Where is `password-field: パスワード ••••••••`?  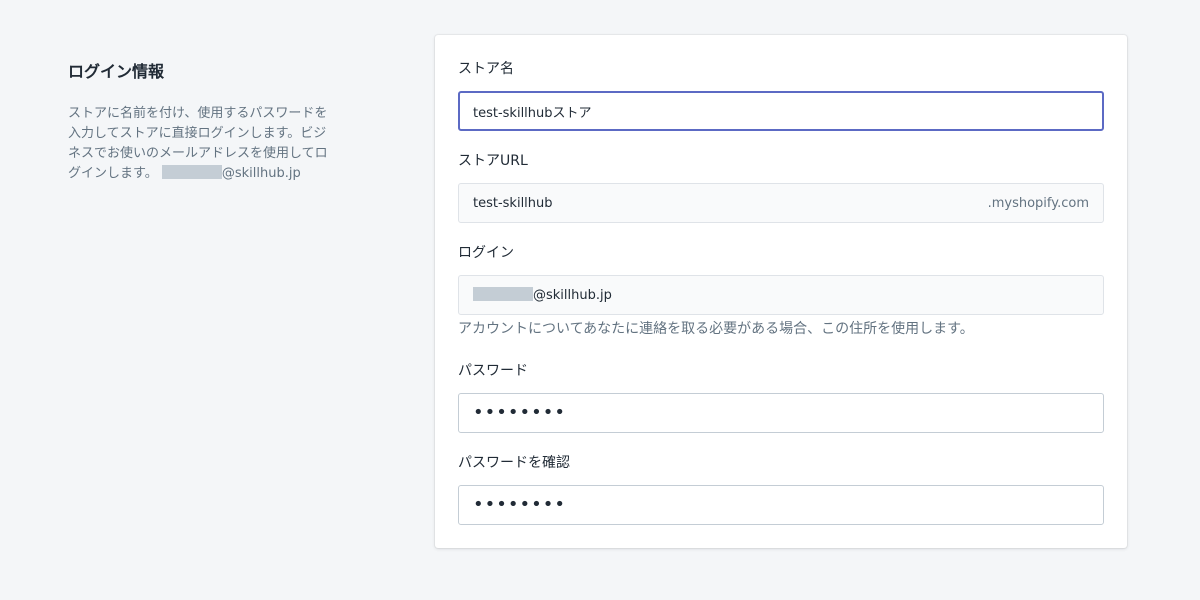 password-field: パスワード •••••••• is located at coordinates (781, 397).